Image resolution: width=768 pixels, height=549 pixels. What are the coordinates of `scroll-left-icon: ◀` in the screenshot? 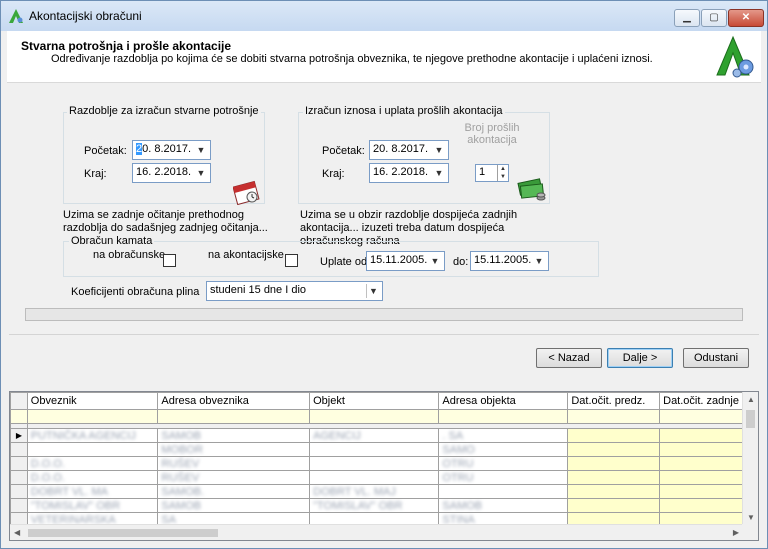 It's located at (17, 532).